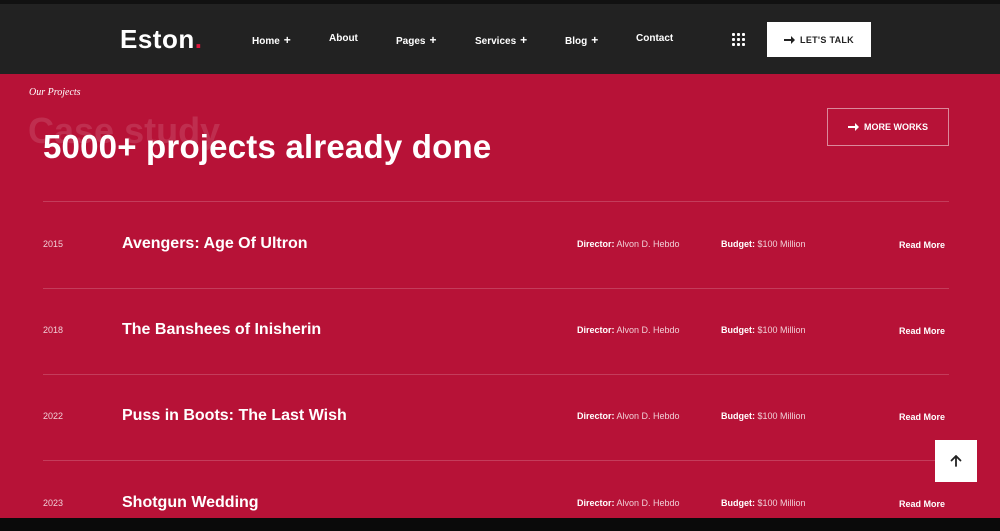  I want to click on logo: Eston., so click(161, 39).